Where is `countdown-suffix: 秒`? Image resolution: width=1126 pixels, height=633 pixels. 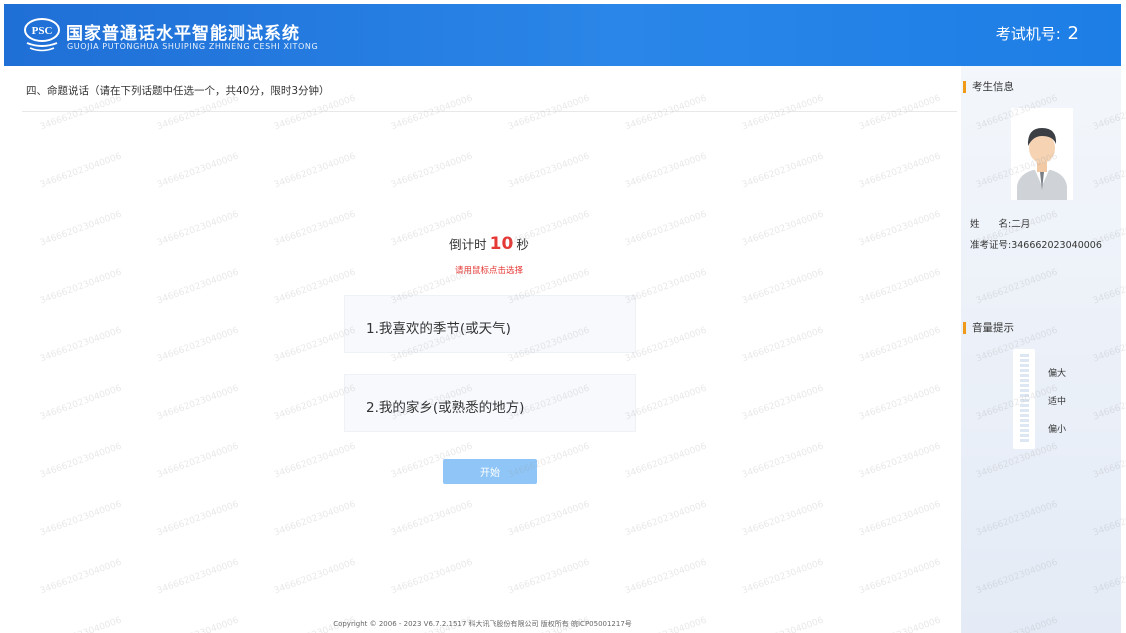
countdown-suffix: 秒 is located at coordinates (522, 244).